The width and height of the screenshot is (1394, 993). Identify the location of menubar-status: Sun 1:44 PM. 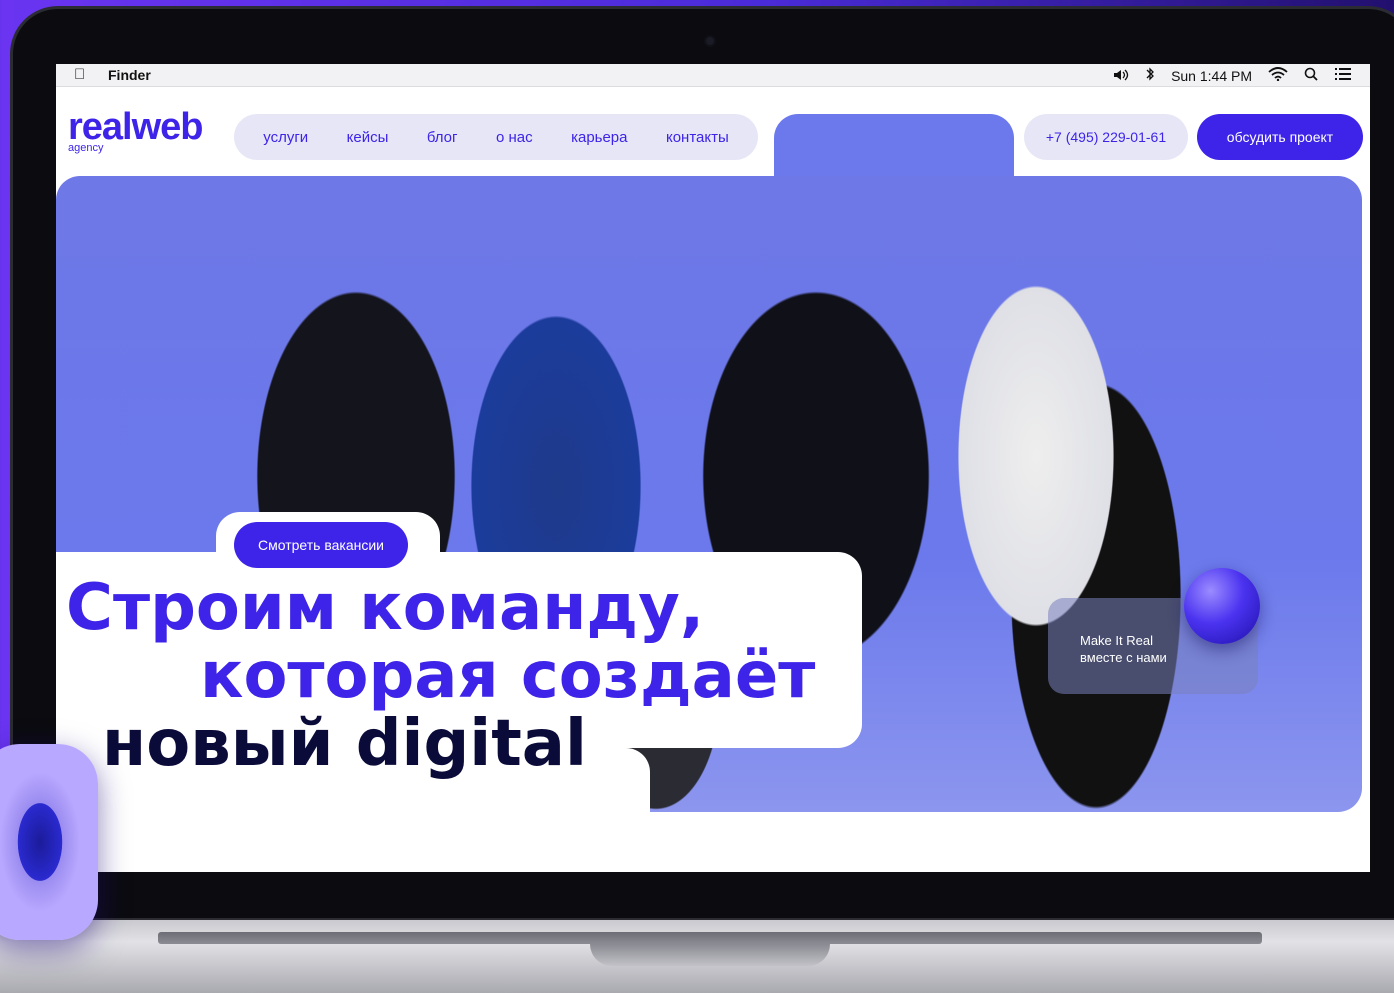
(1232, 75).